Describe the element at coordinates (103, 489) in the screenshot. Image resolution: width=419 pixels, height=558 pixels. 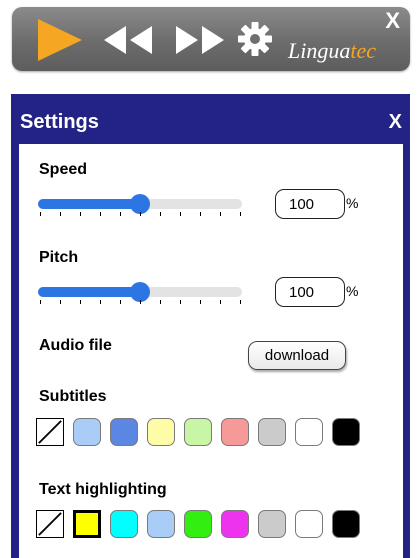
I see `text-highlighting-label: Text highlighting` at that location.